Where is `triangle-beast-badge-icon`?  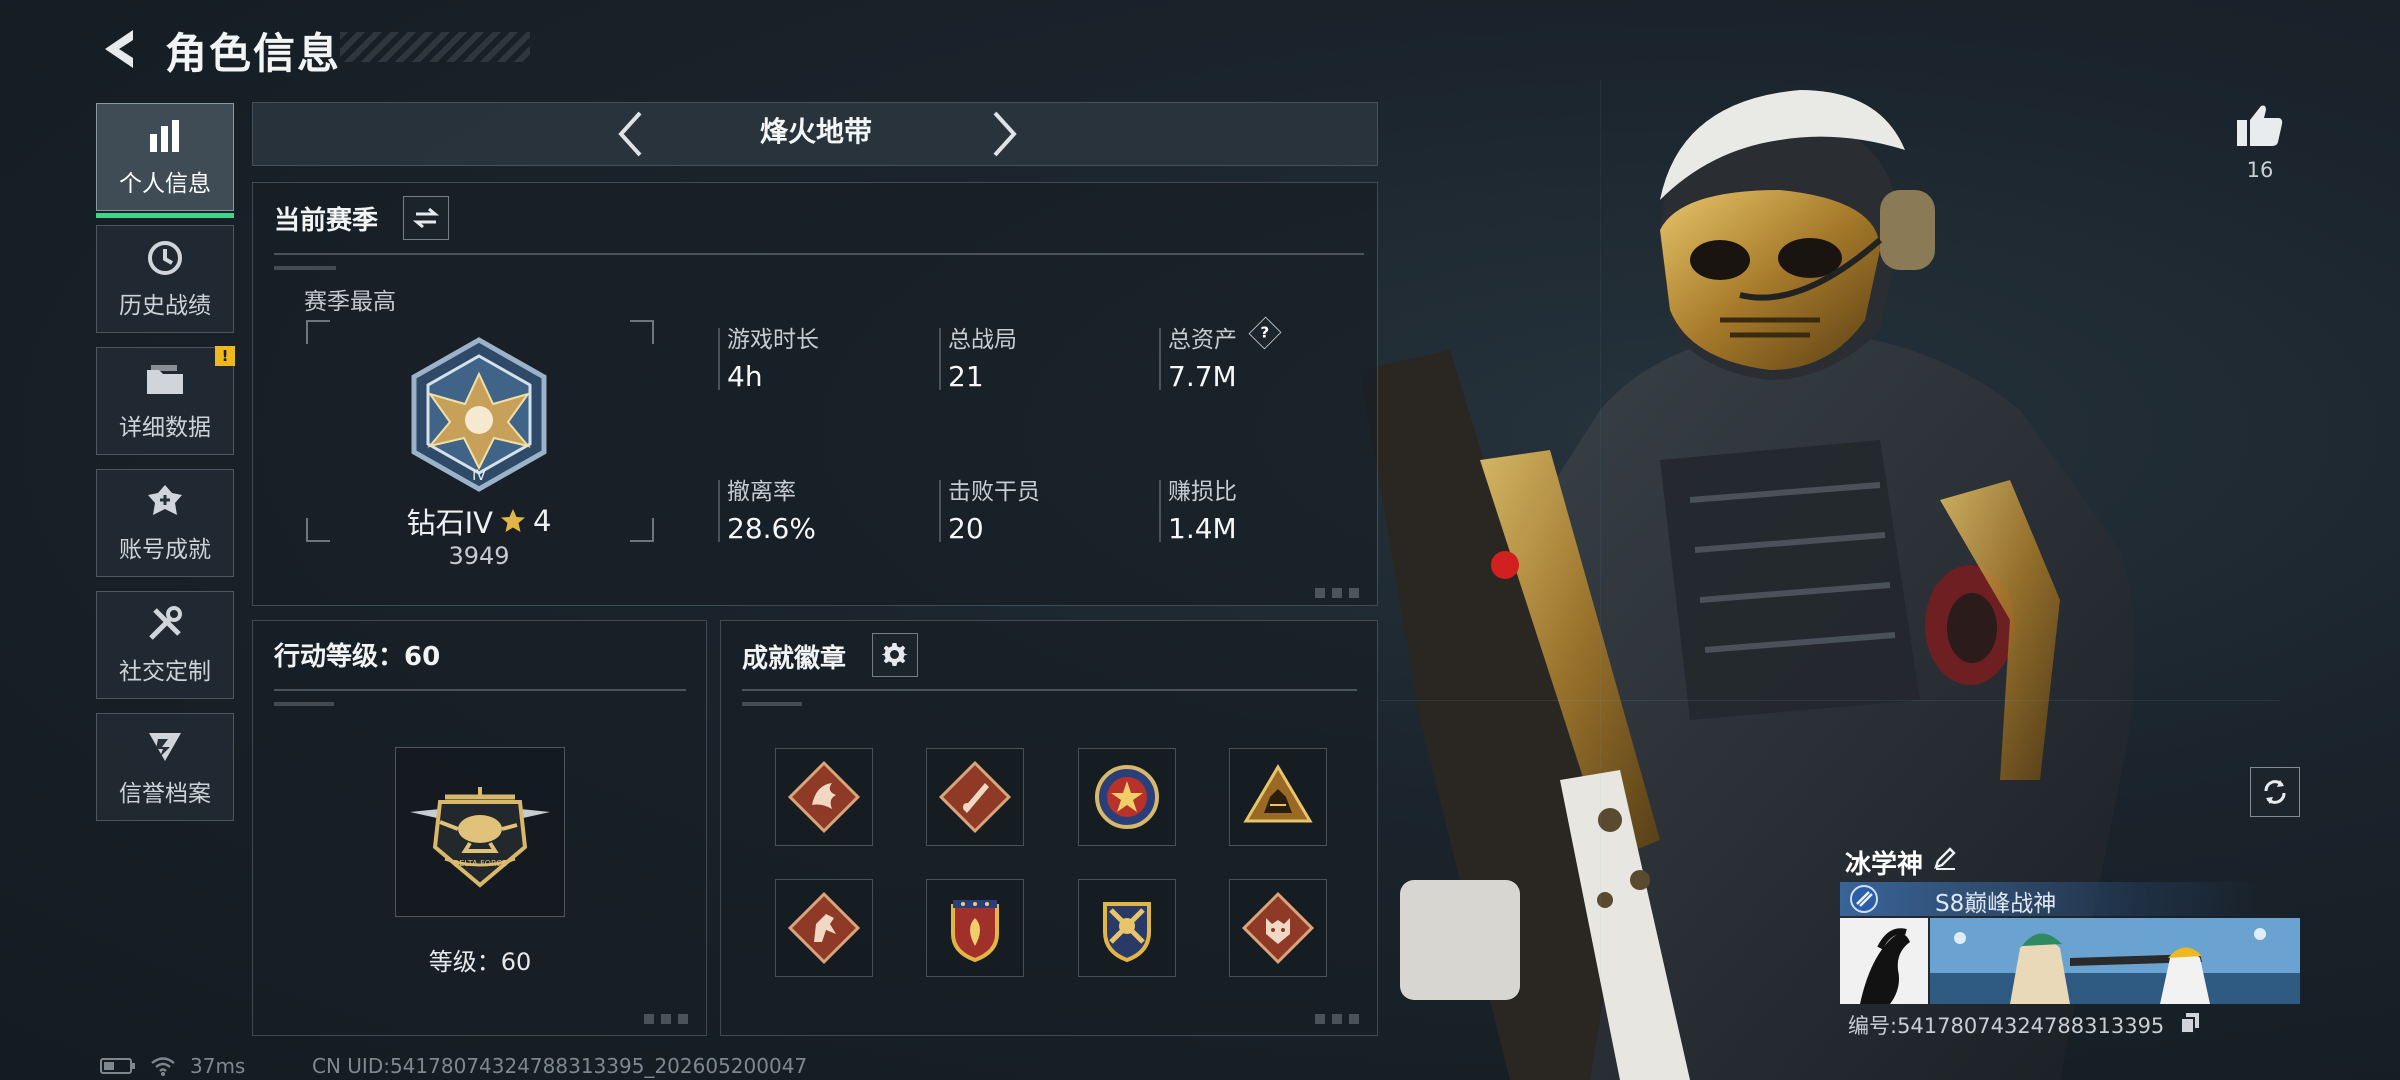
triangle-beast-badge-icon is located at coordinates (1278, 793).